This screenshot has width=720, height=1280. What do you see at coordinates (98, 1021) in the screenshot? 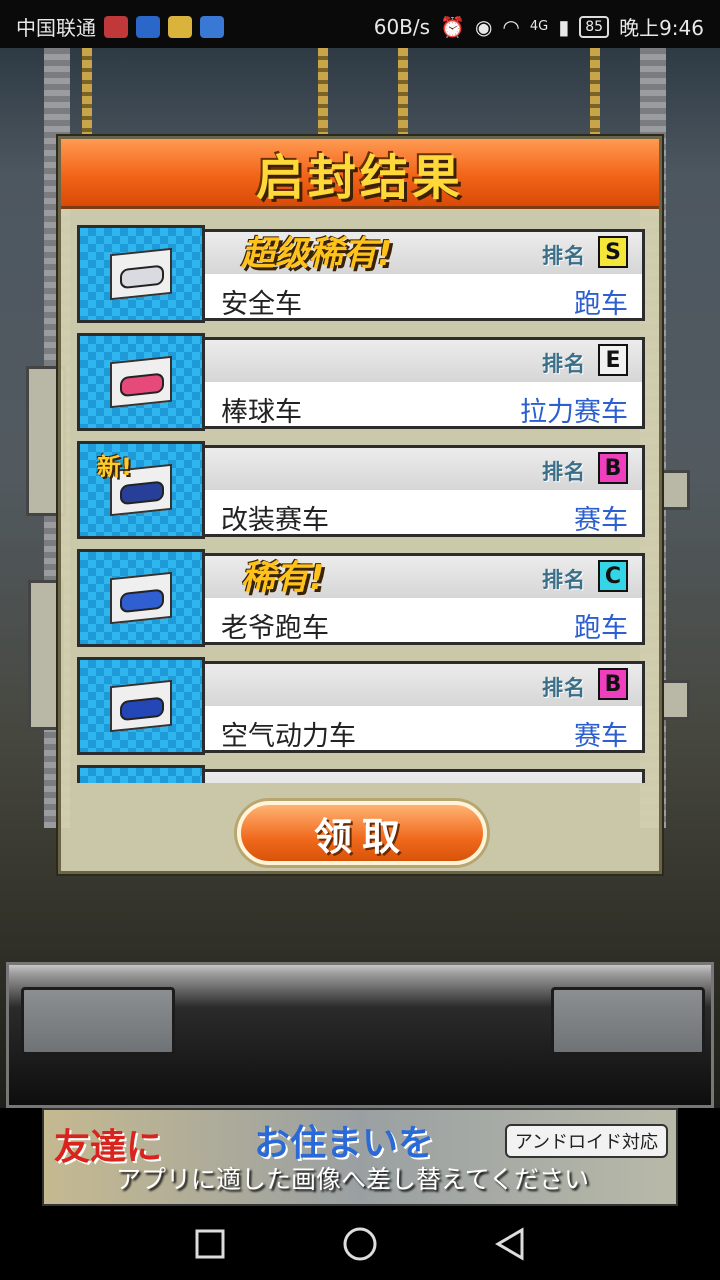
I see `dock-left-button` at bounding box center [98, 1021].